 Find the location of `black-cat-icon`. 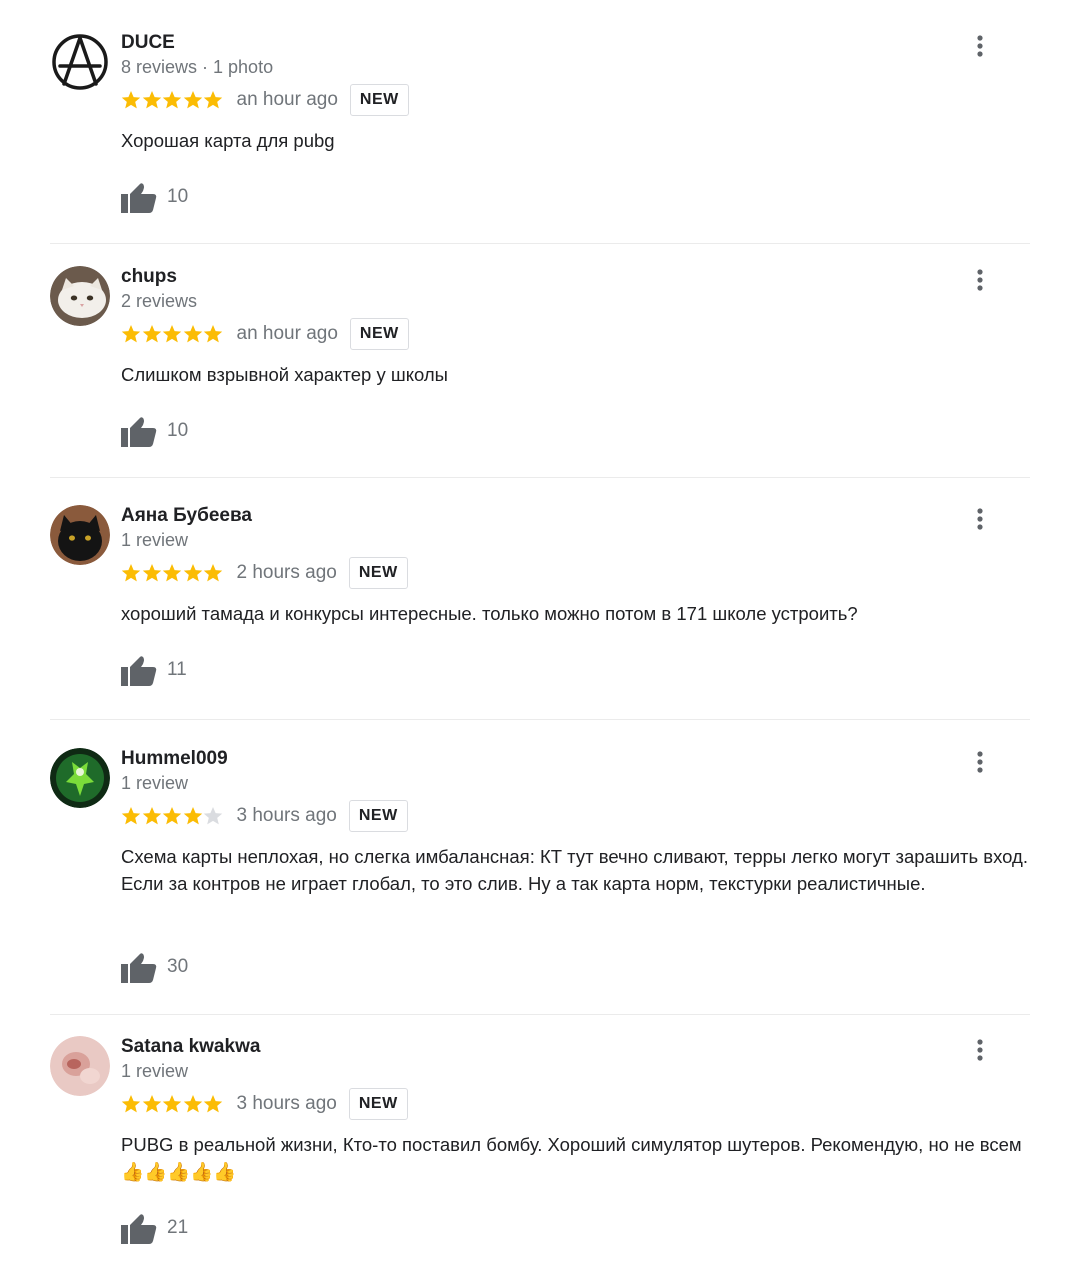

black-cat-icon is located at coordinates (80, 535).